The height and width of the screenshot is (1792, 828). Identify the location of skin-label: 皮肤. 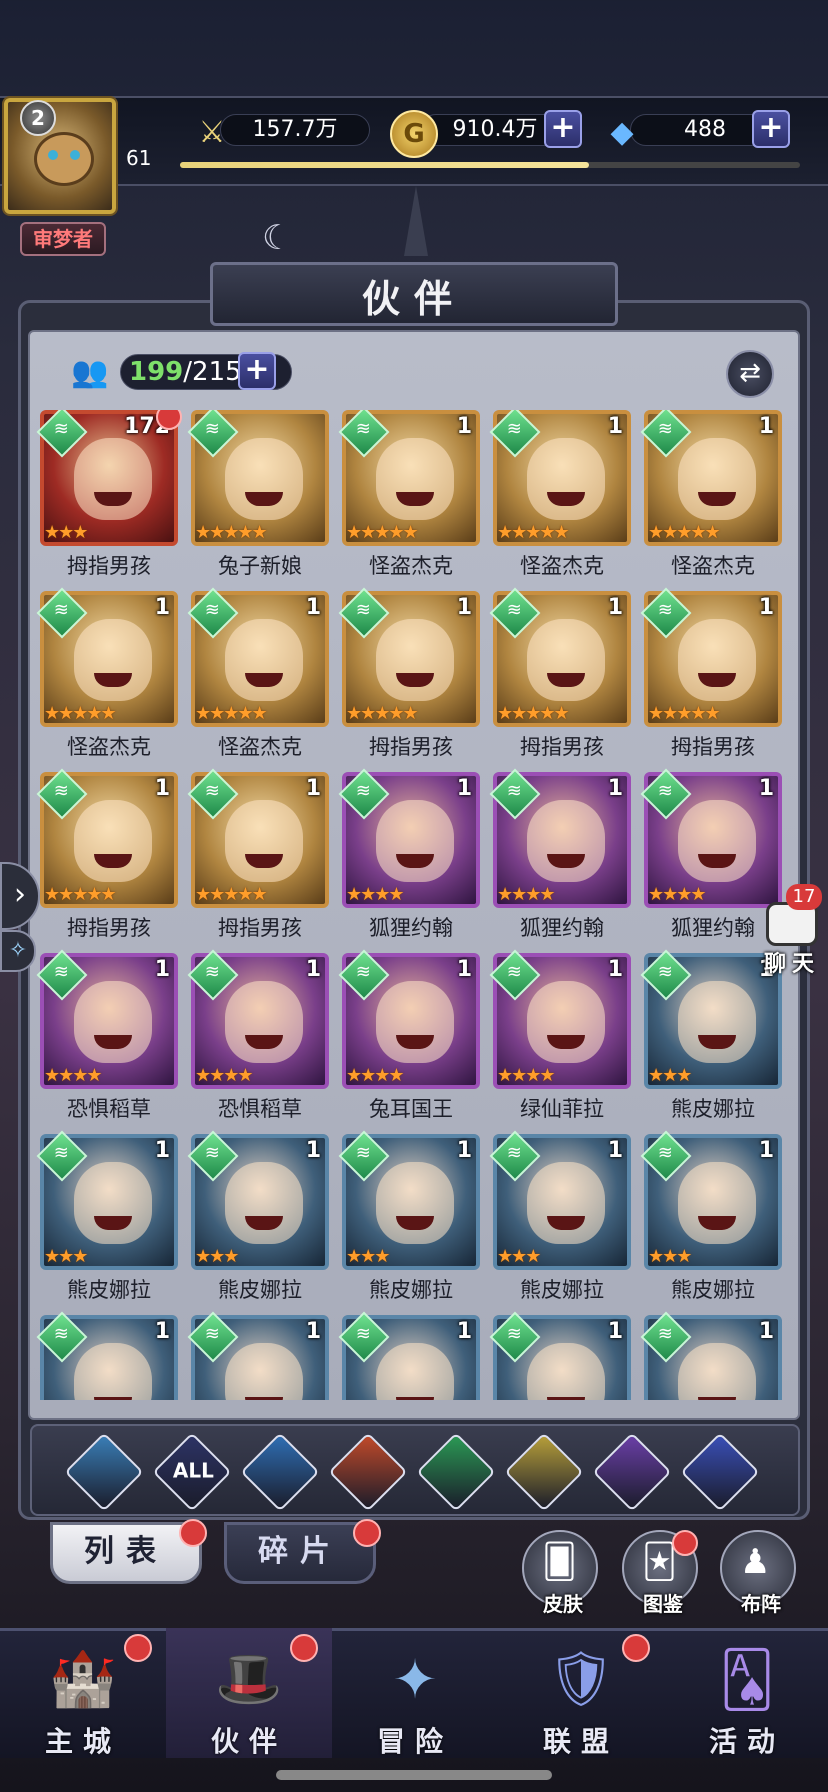
(563, 1604).